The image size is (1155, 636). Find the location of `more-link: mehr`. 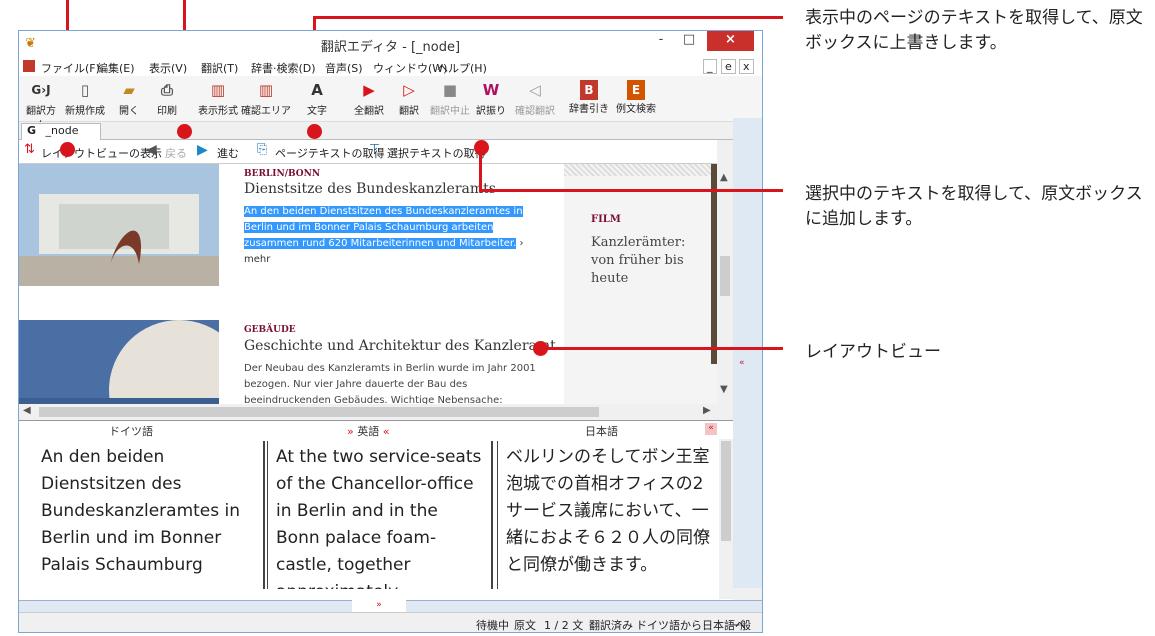

more-link: mehr is located at coordinates (257, 259).